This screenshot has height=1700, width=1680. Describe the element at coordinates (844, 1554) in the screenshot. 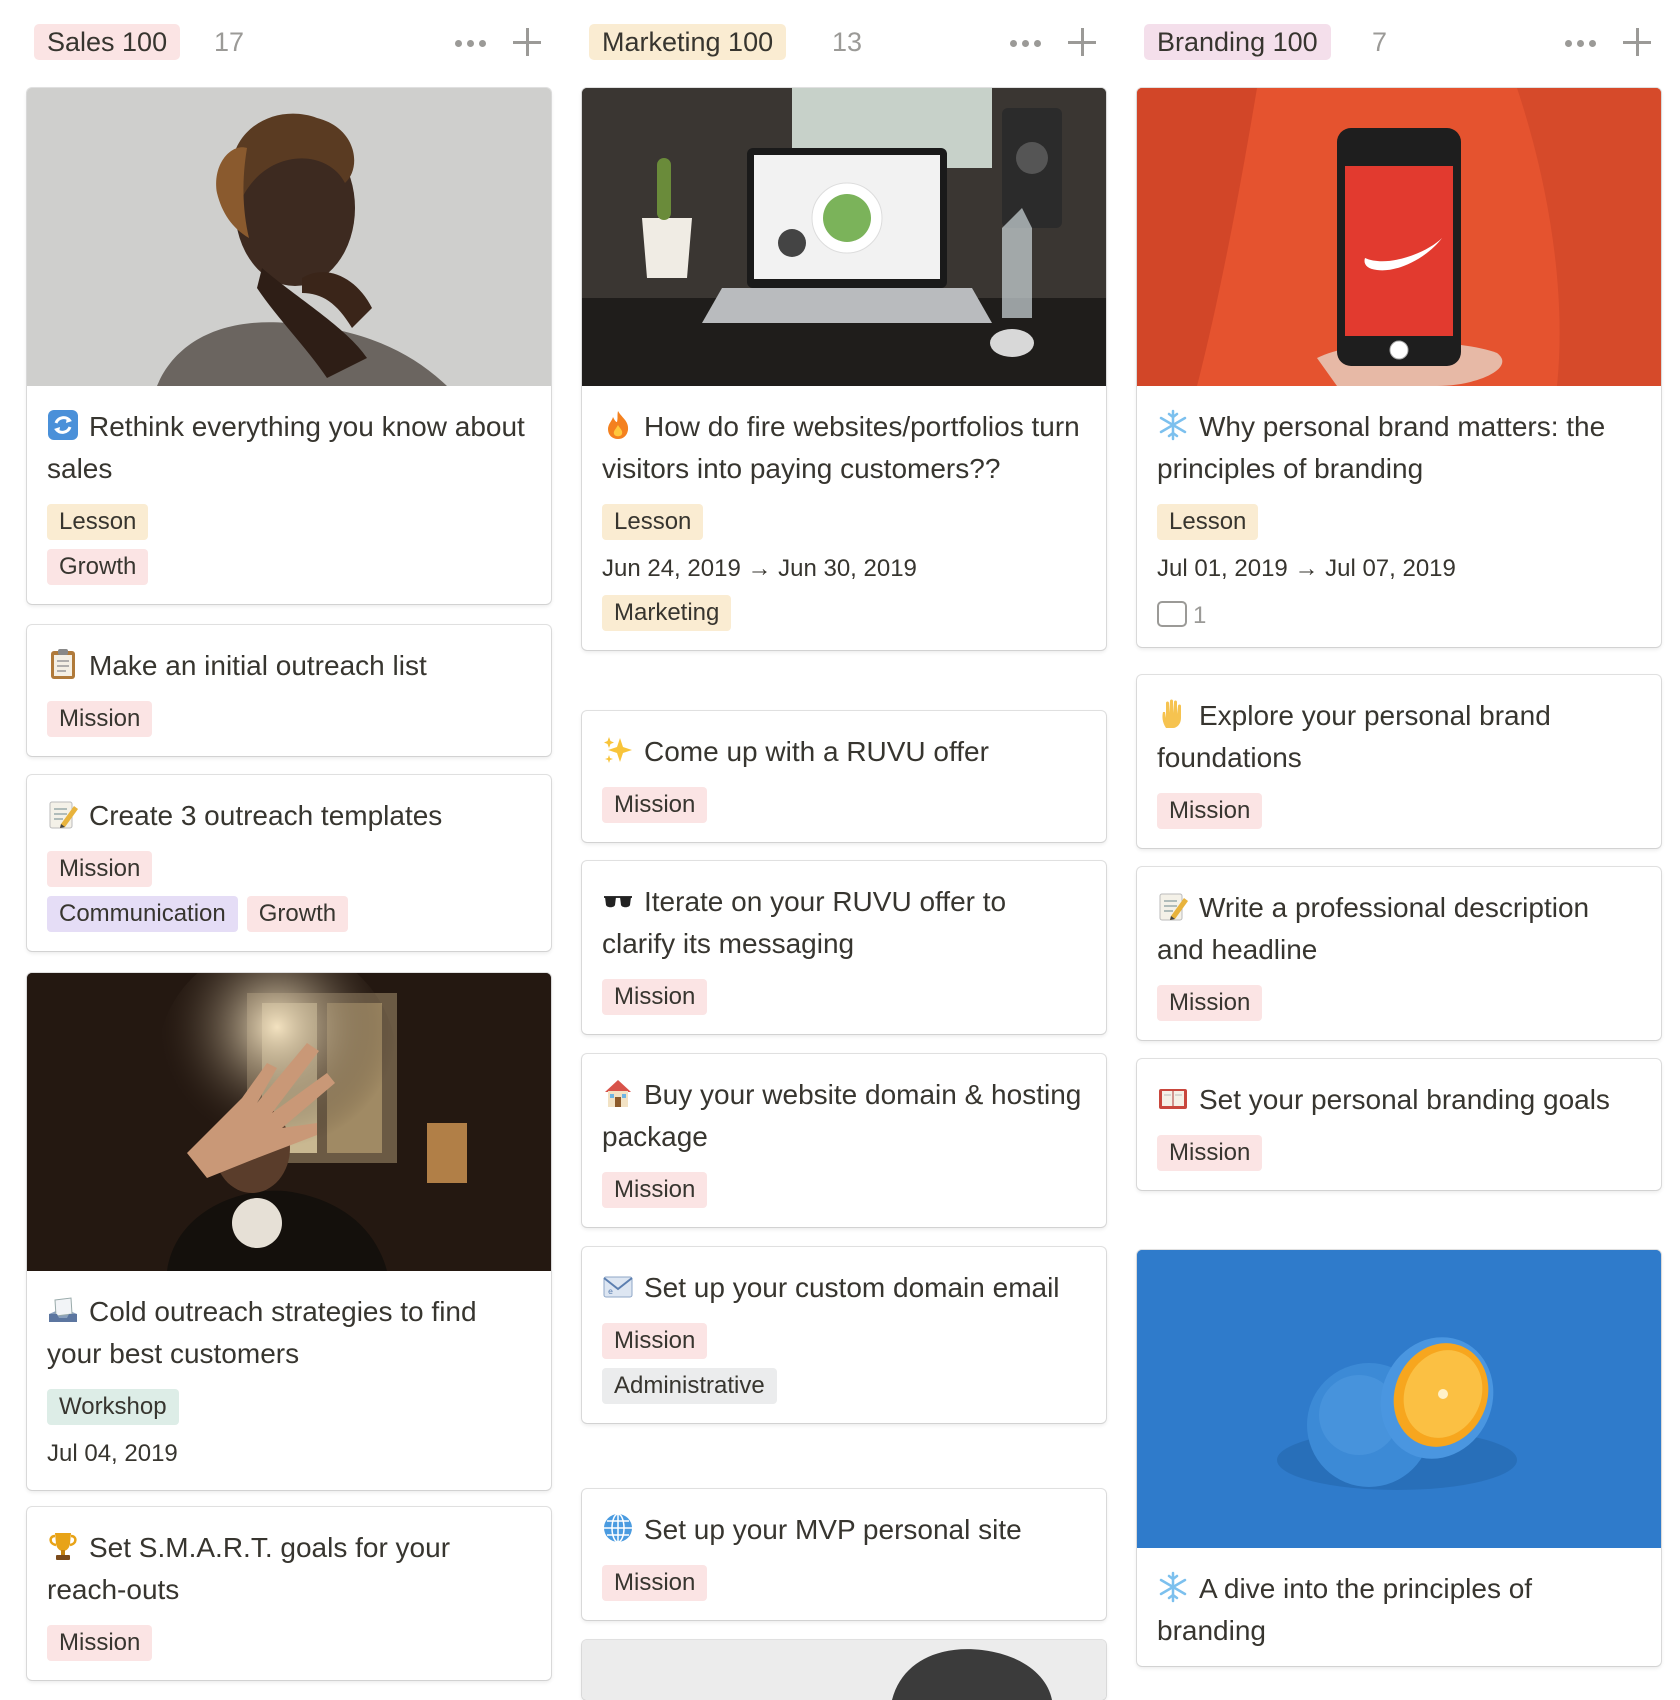

I see `card-mvp-site: Set up your MVP personal site Mission` at that location.